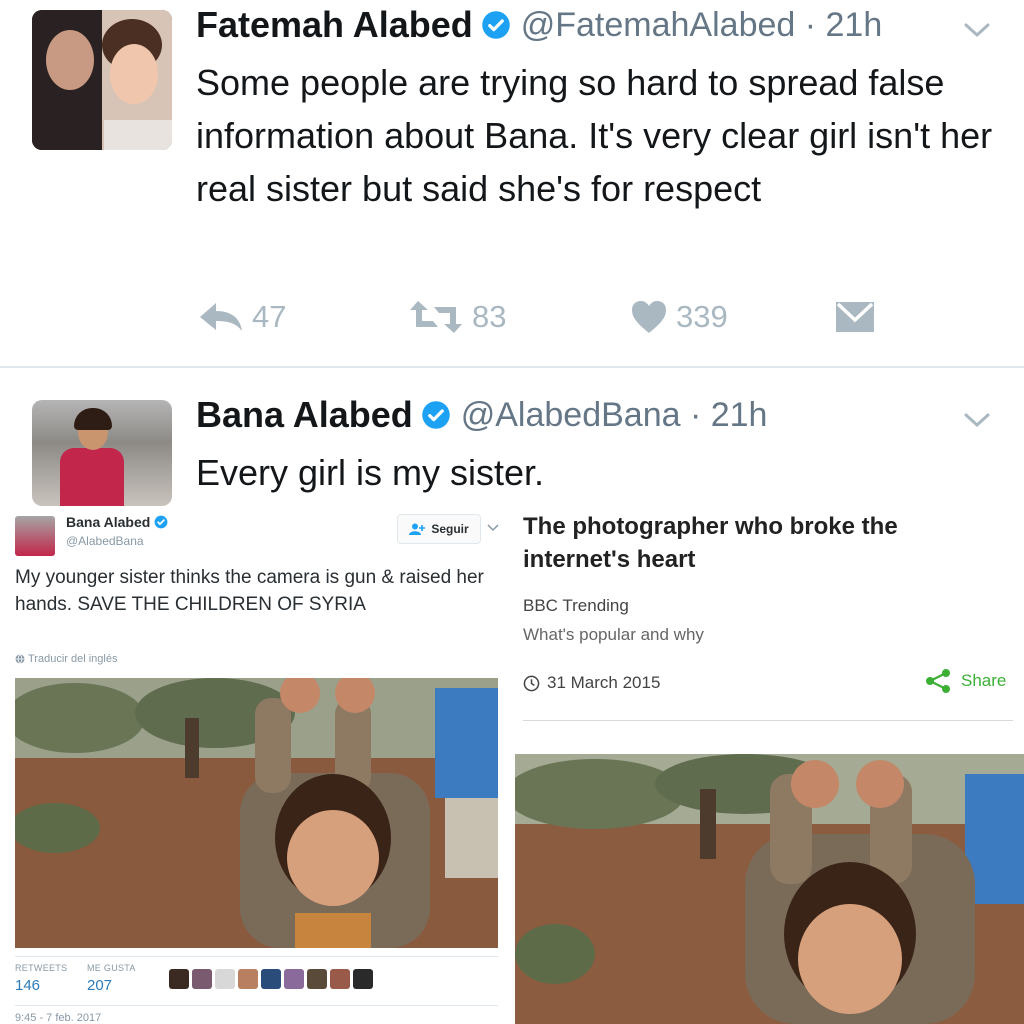 The height and width of the screenshot is (1024, 1024). I want to click on retweet-icon, so click(436, 317).